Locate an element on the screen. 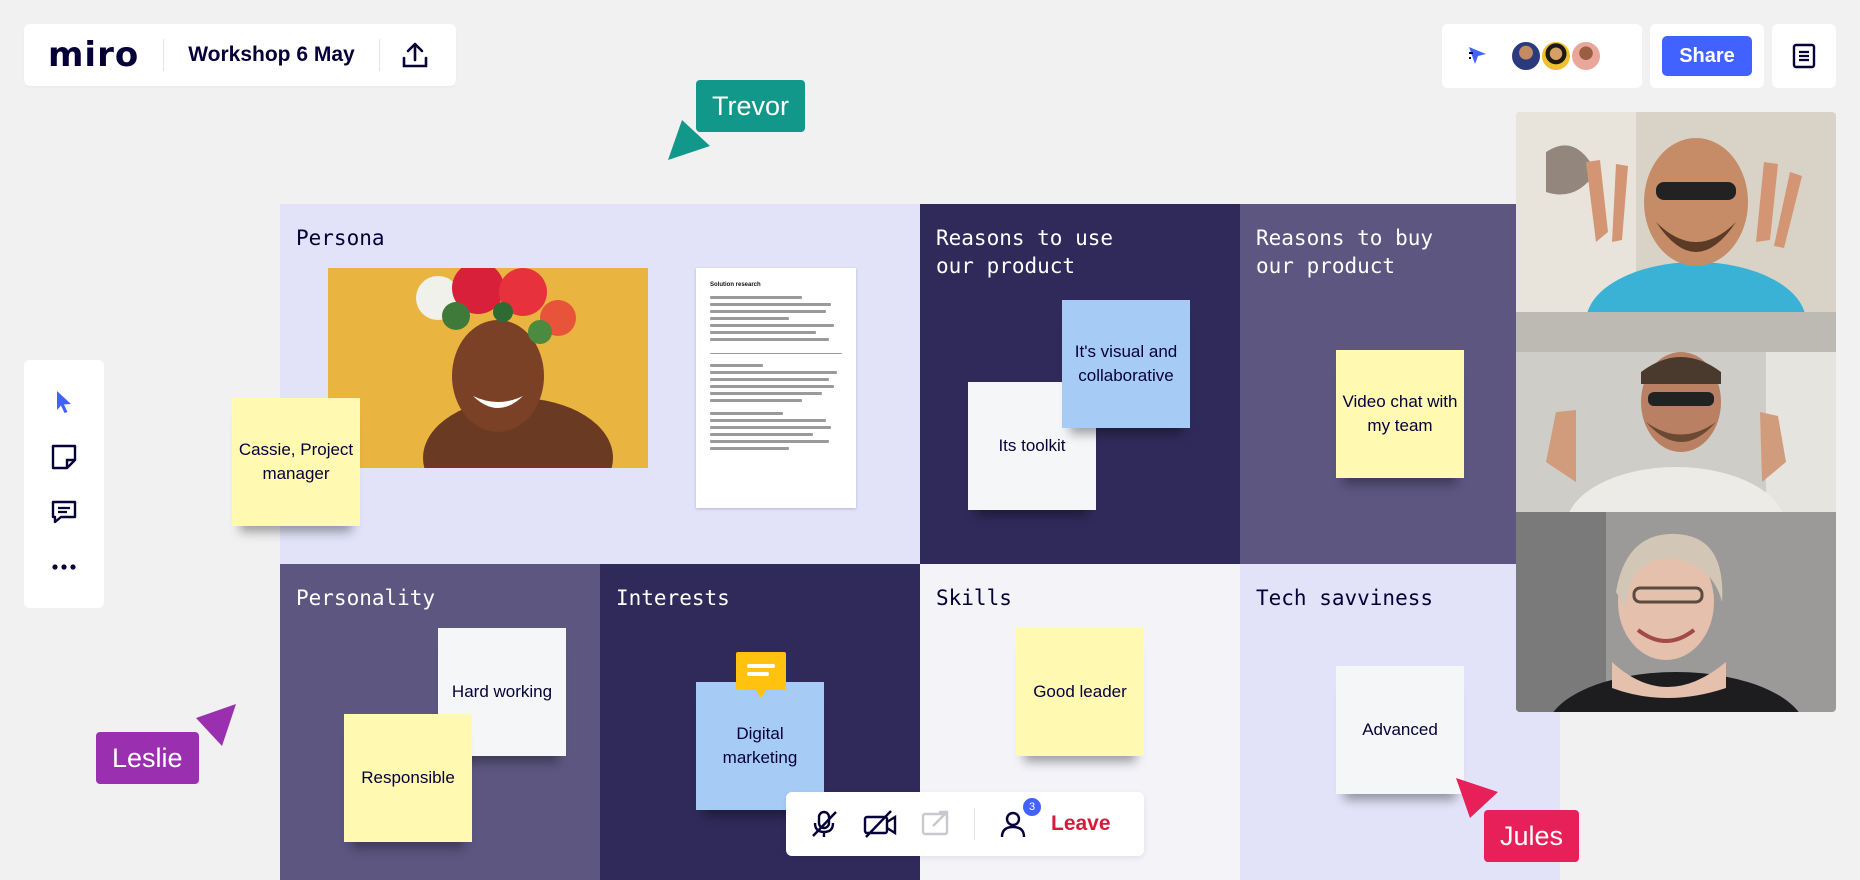 The image size is (1860, 880). jules-cursor: Jules is located at coordinates (1521, 820).